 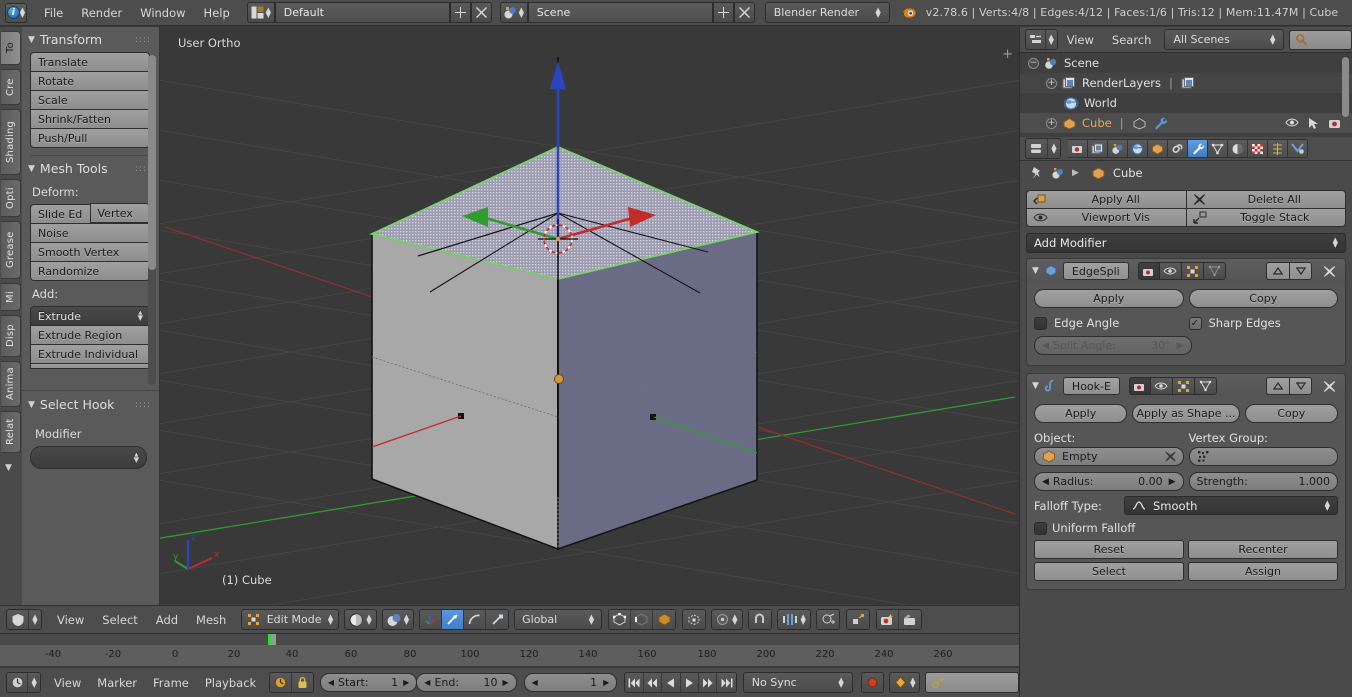 What do you see at coordinates (1138, 148) in the screenshot?
I see `properties-tab-world` at bounding box center [1138, 148].